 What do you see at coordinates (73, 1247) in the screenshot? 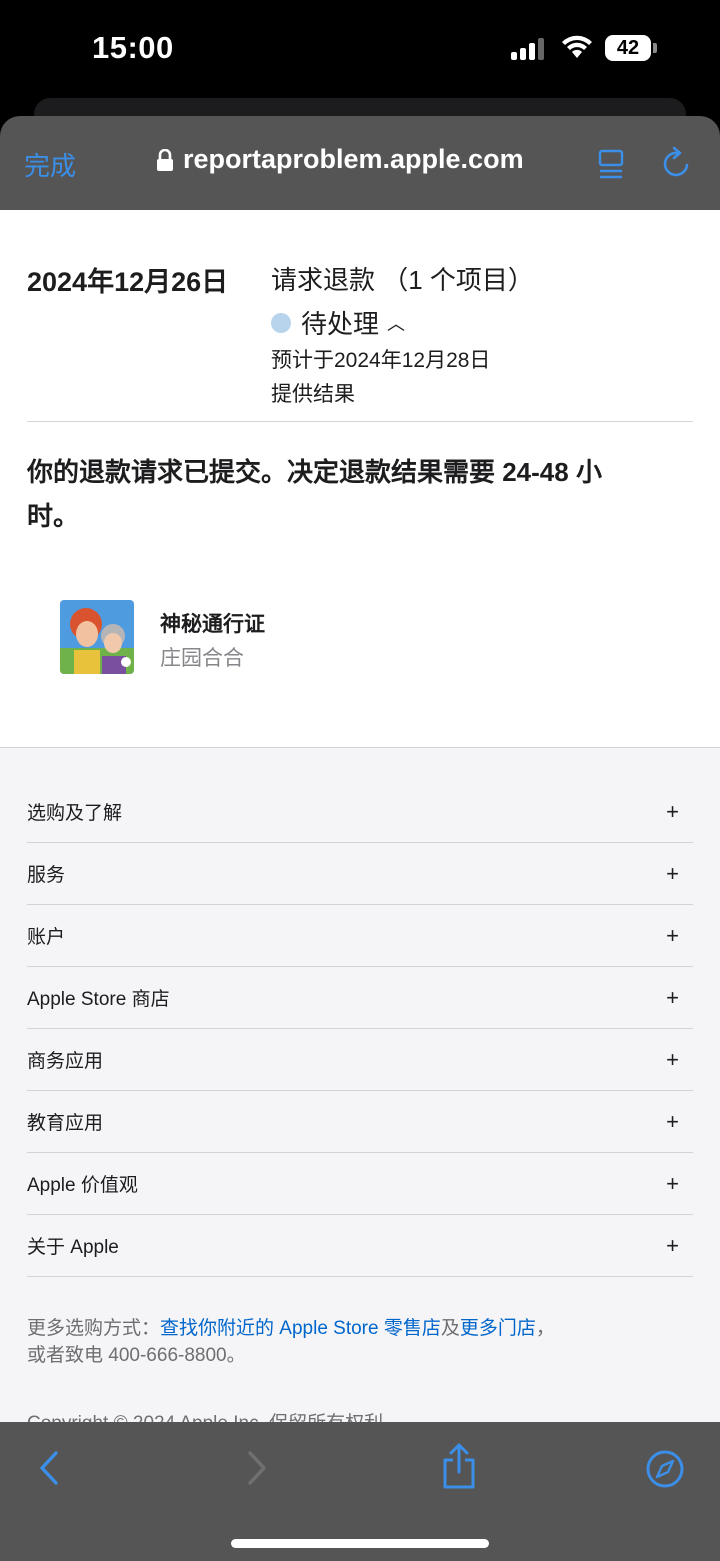
I see `footer-nav-label: 关于 Apple` at bounding box center [73, 1247].